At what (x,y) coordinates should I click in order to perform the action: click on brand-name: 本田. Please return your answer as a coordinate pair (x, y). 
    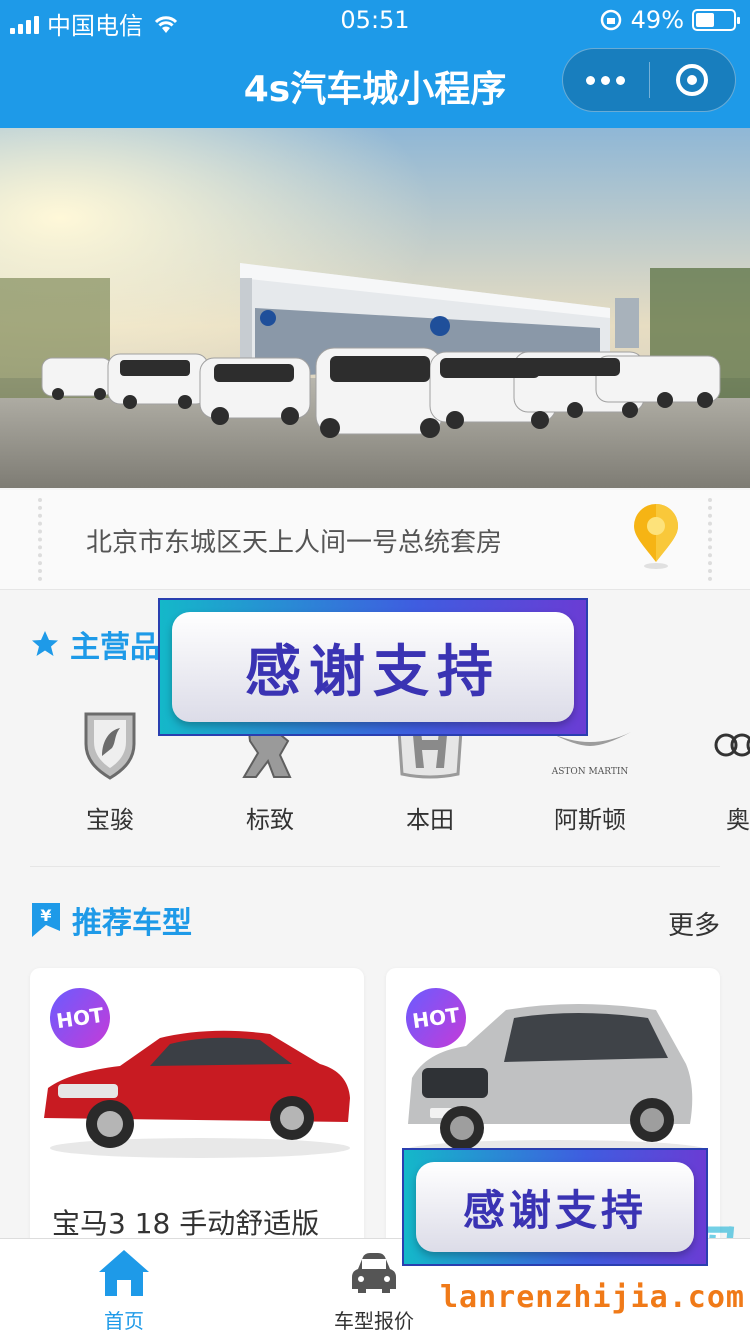
    Looking at the image, I should click on (430, 820).